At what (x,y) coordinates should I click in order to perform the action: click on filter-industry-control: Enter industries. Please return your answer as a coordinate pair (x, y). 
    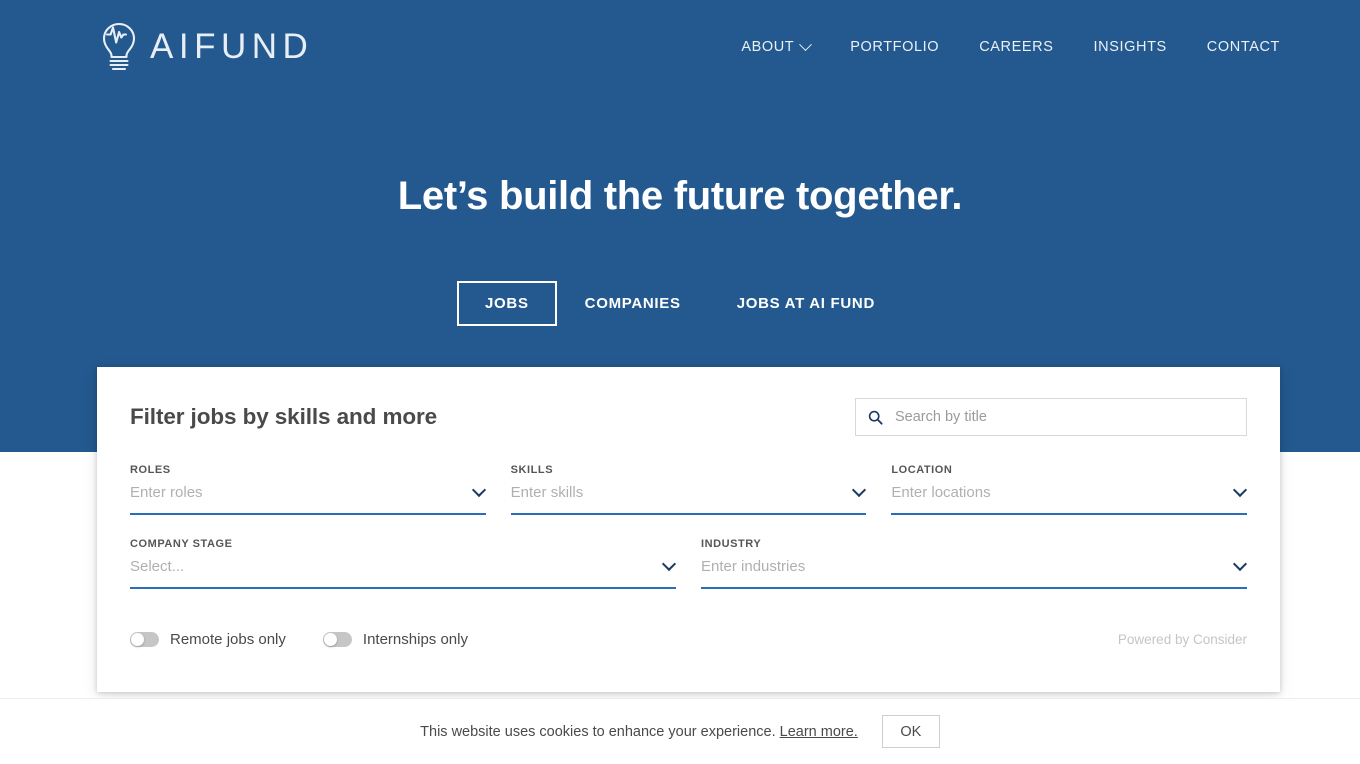
    Looking at the image, I should click on (974, 572).